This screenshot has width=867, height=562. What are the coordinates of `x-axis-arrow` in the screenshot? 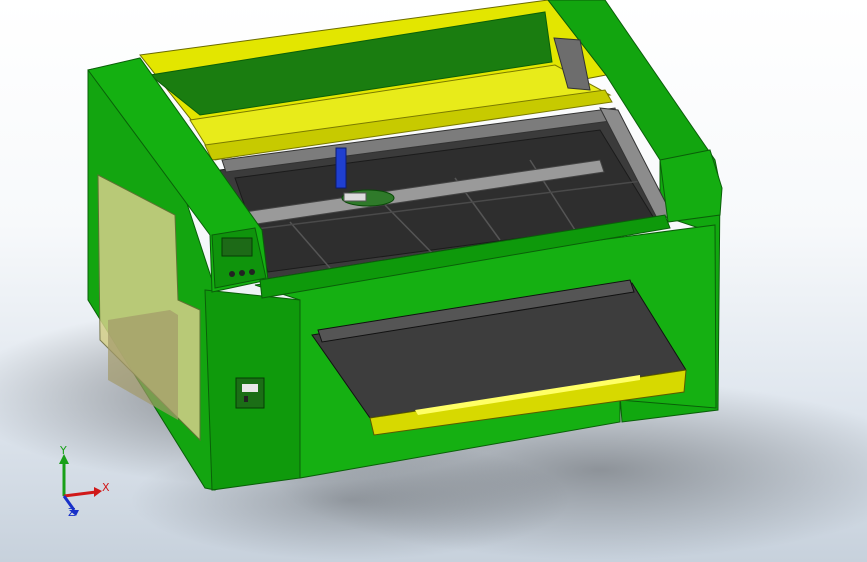 It's located at (80, 494).